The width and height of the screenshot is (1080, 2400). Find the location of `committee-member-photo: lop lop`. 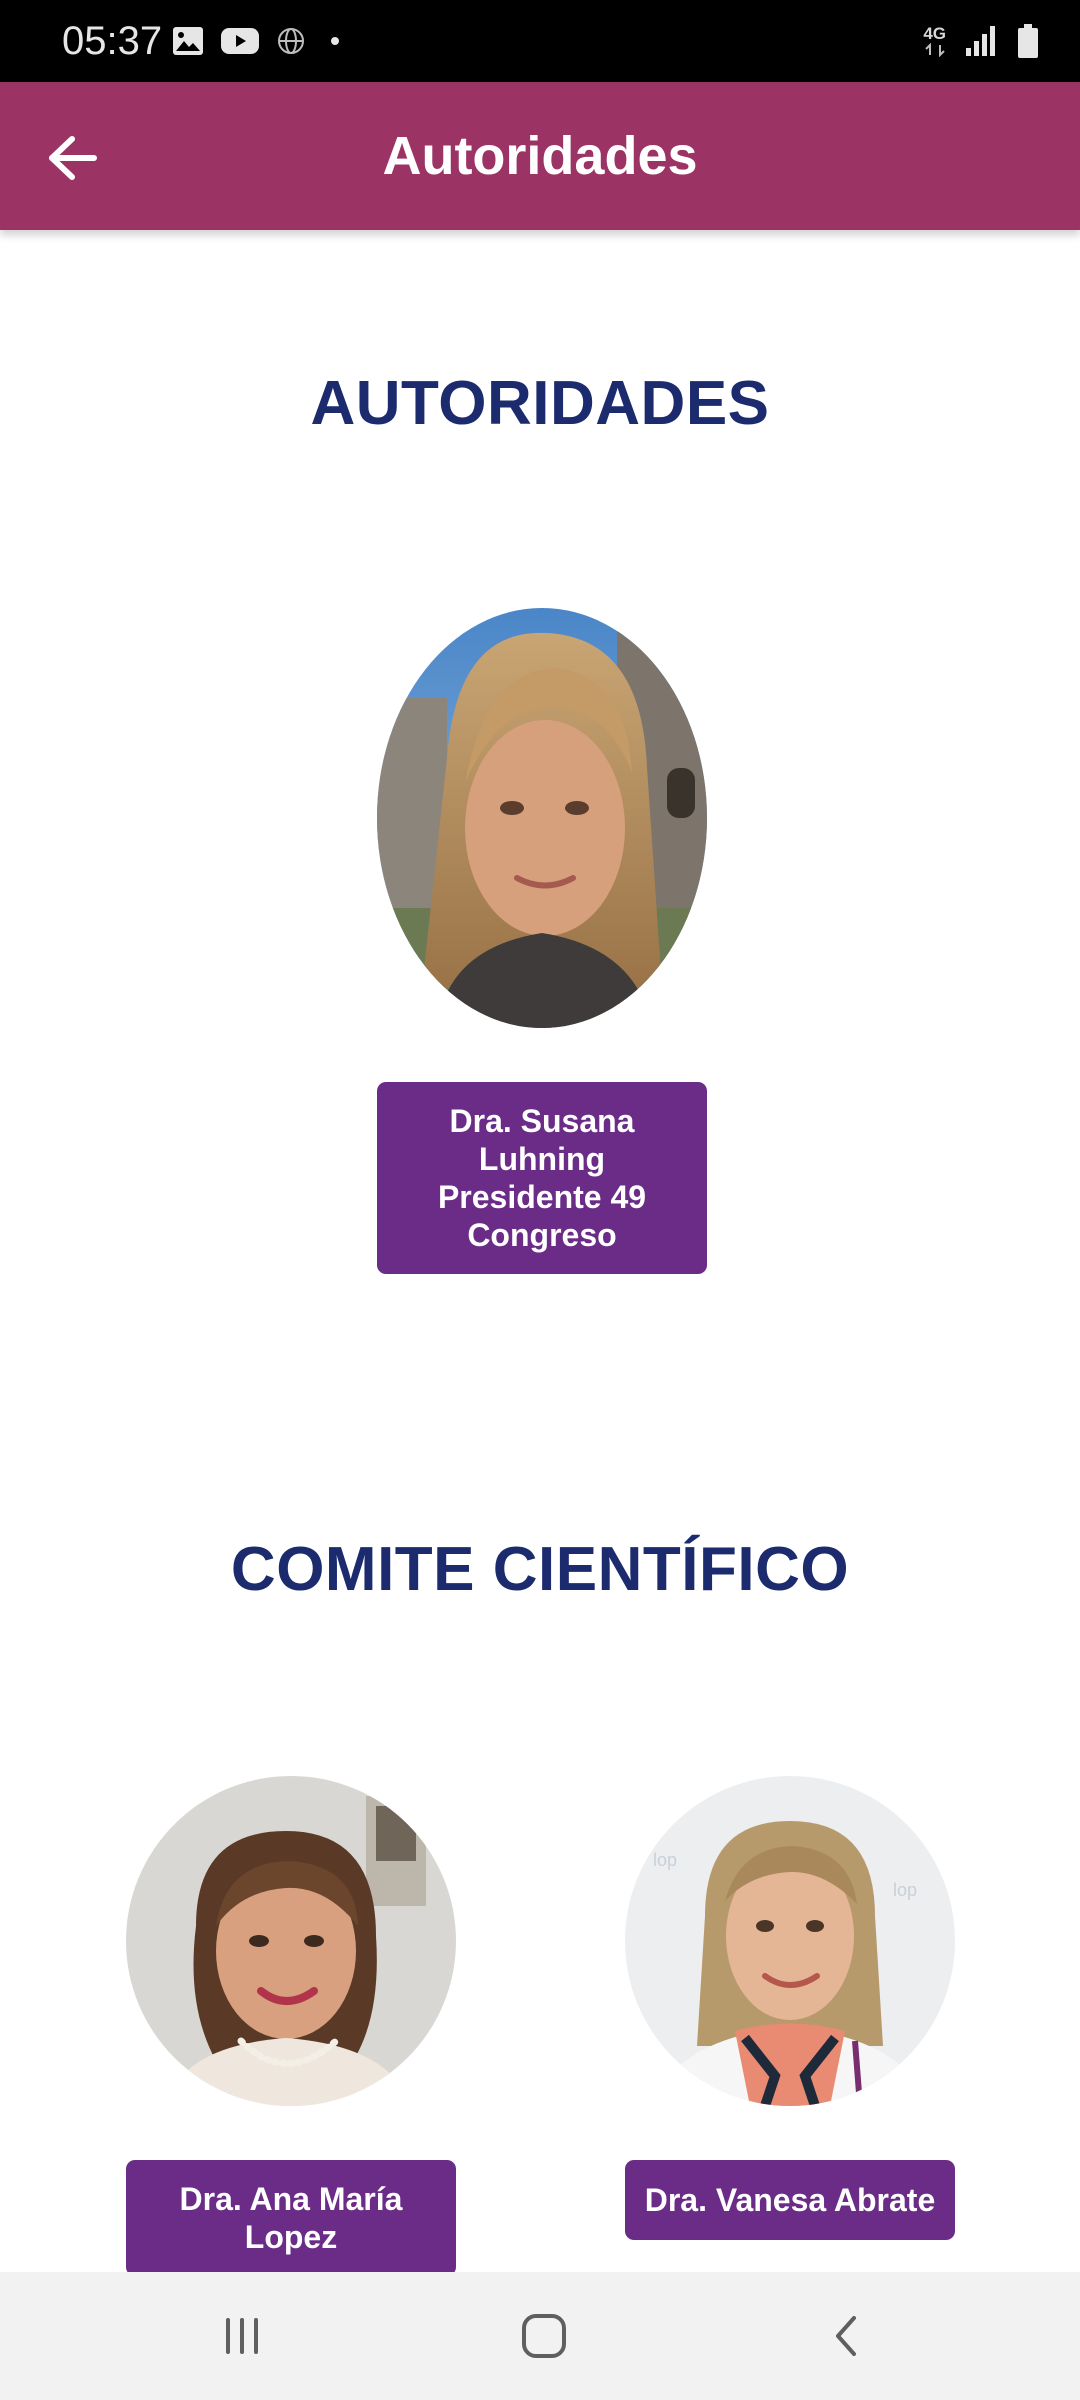

committee-member-photo: lop lop is located at coordinates (790, 1941).